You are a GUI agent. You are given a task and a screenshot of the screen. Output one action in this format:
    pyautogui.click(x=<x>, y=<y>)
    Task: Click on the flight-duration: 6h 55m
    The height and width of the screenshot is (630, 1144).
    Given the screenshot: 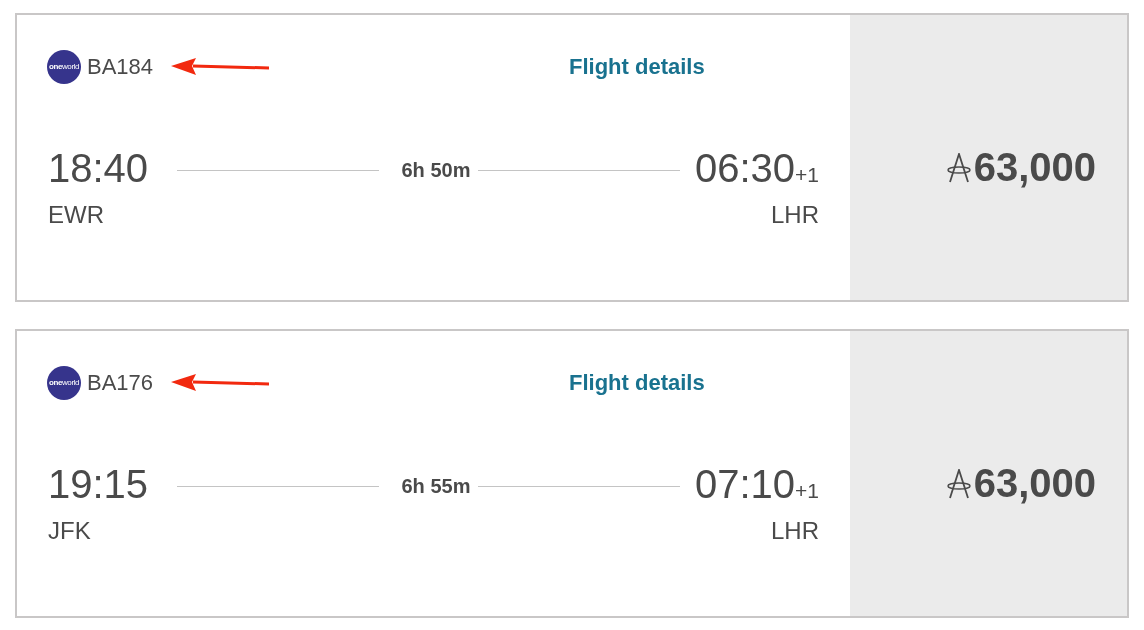 What is the action you would take?
    pyautogui.click(x=436, y=486)
    